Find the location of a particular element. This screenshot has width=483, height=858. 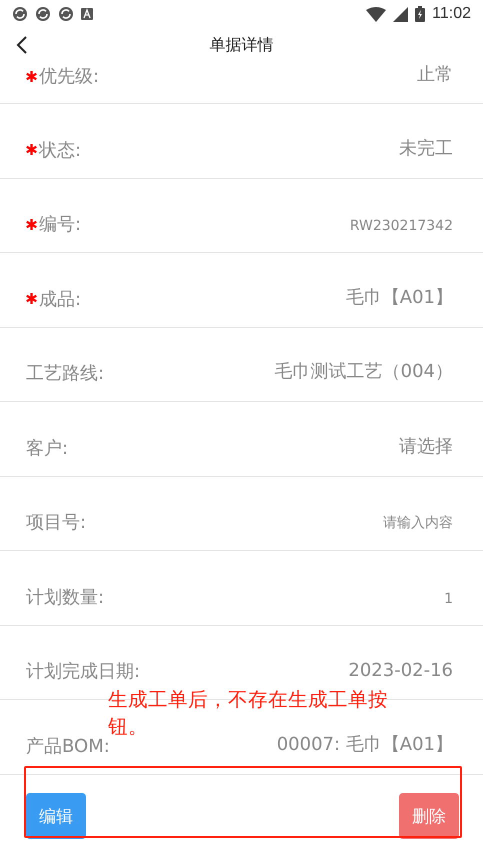

field-value: 未完工 is located at coordinates (426, 148).